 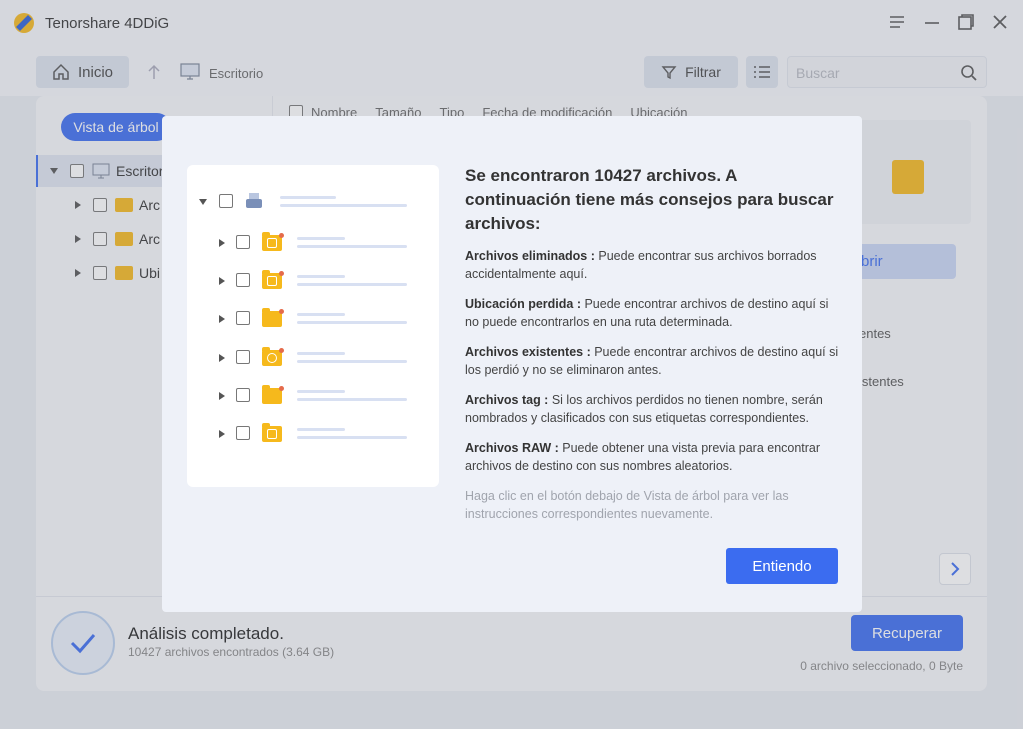 What do you see at coordinates (273, 241) in the screenshot?
I see `deleted-folder-icon` at bounding box center [273, 241].